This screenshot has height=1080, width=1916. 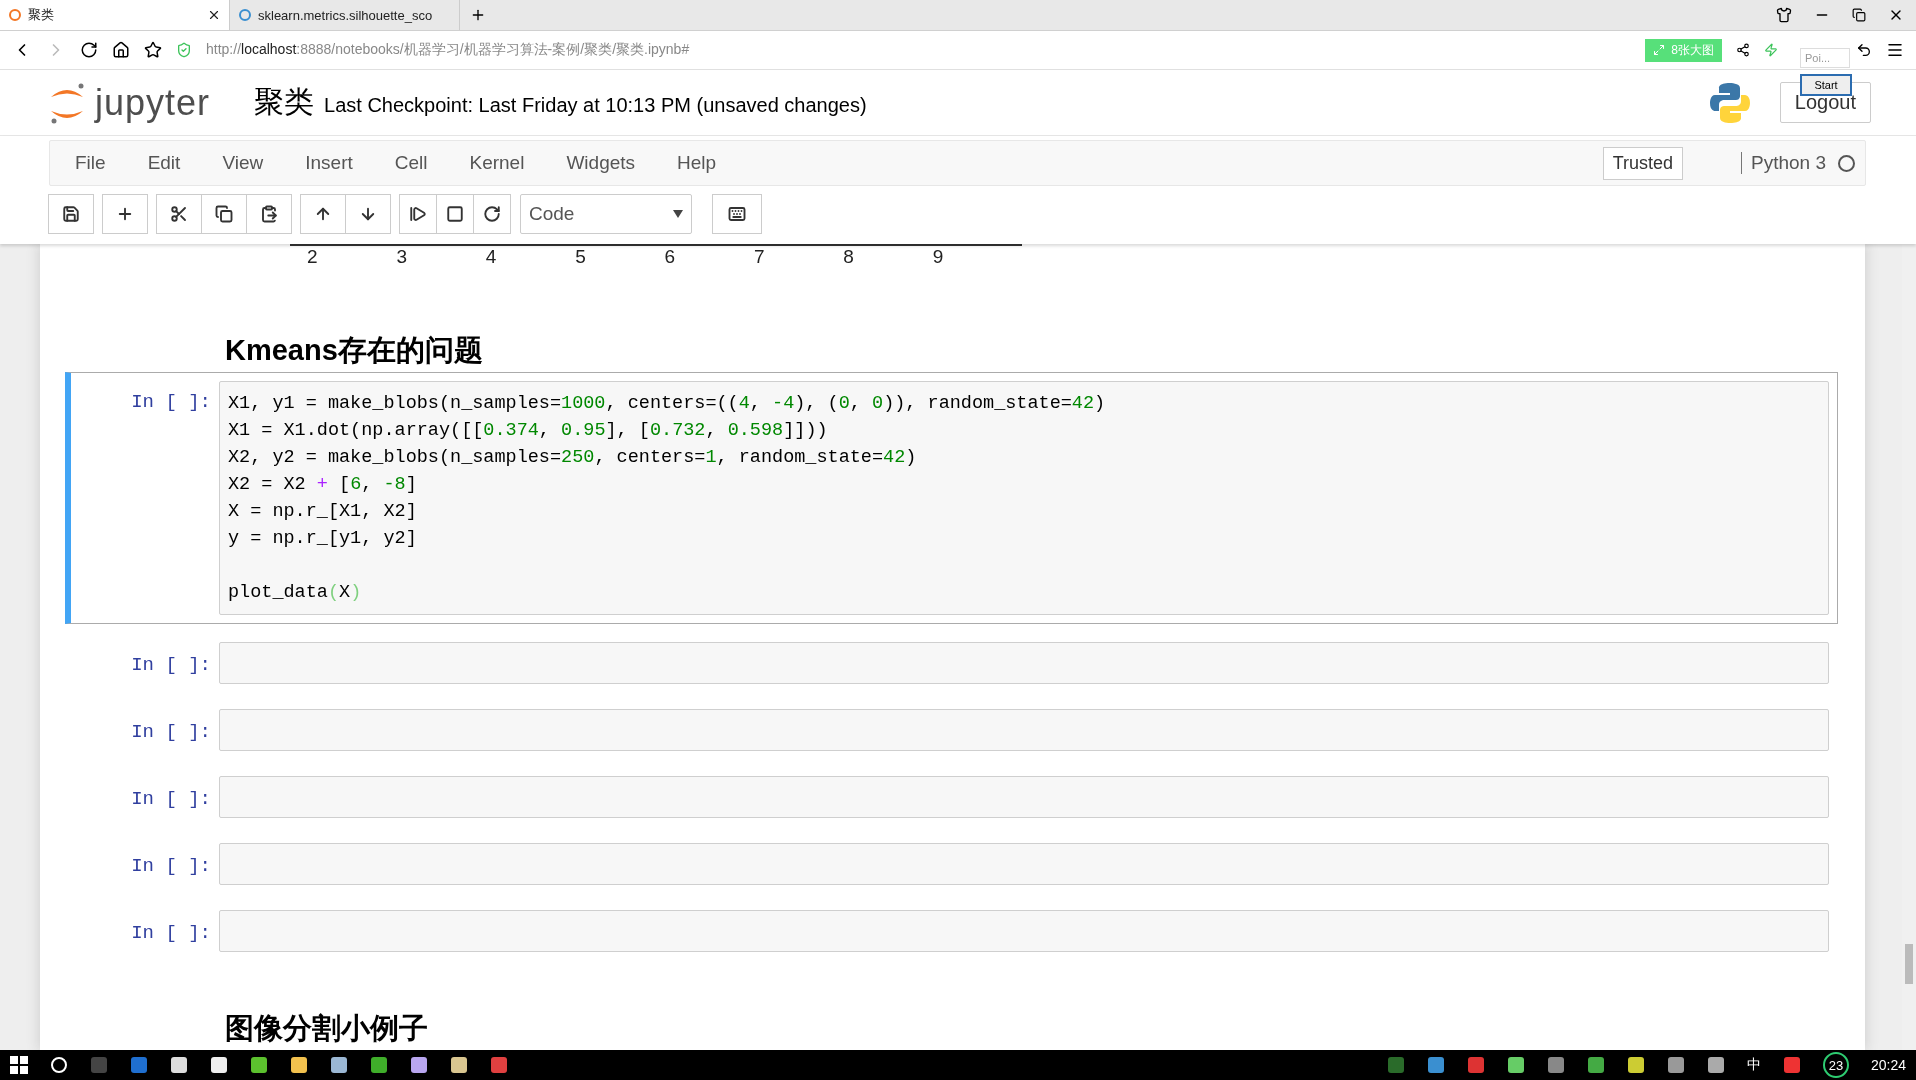 I want to click on new-tab-icon, so click(x=478, y=15).